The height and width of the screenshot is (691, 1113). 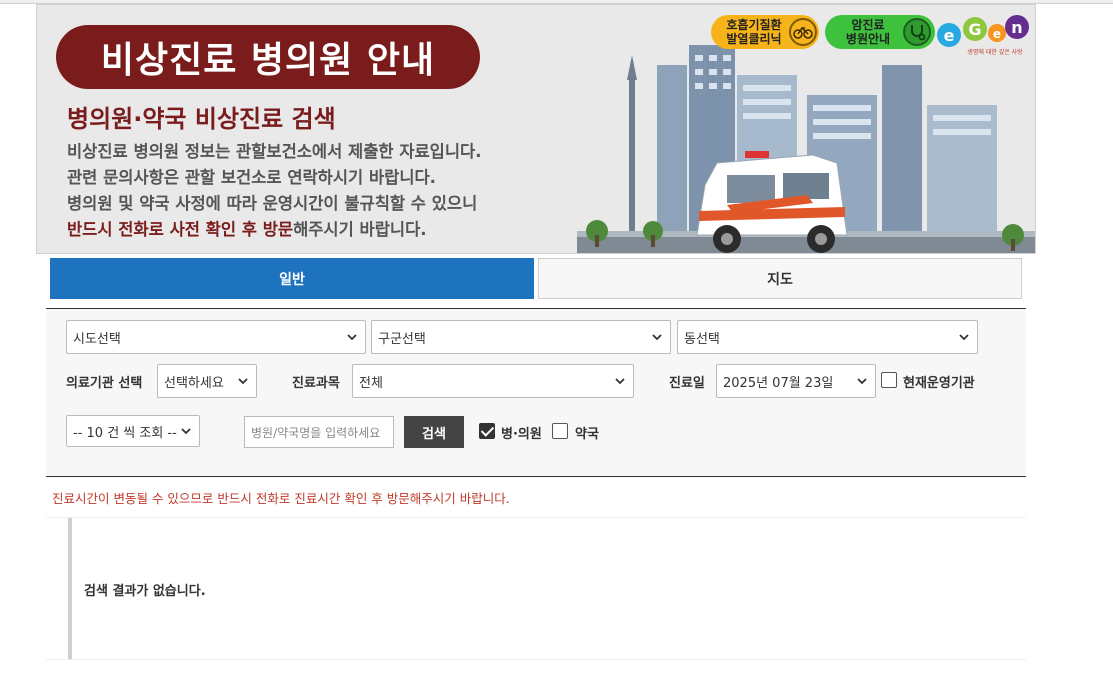 I want to click on banner-desc-line: 관련 문의사항은 관할 보건소로 연락하시기 바랍니다., so click(x=251, y=177).